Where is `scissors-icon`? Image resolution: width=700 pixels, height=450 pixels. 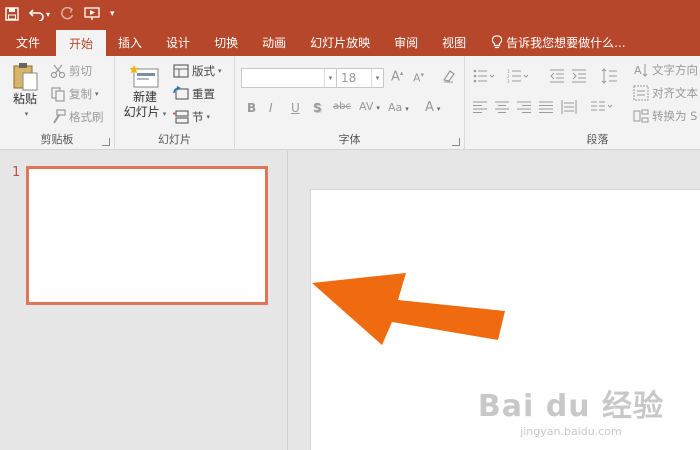 scissors-icon is located at coordinates (58, 71).